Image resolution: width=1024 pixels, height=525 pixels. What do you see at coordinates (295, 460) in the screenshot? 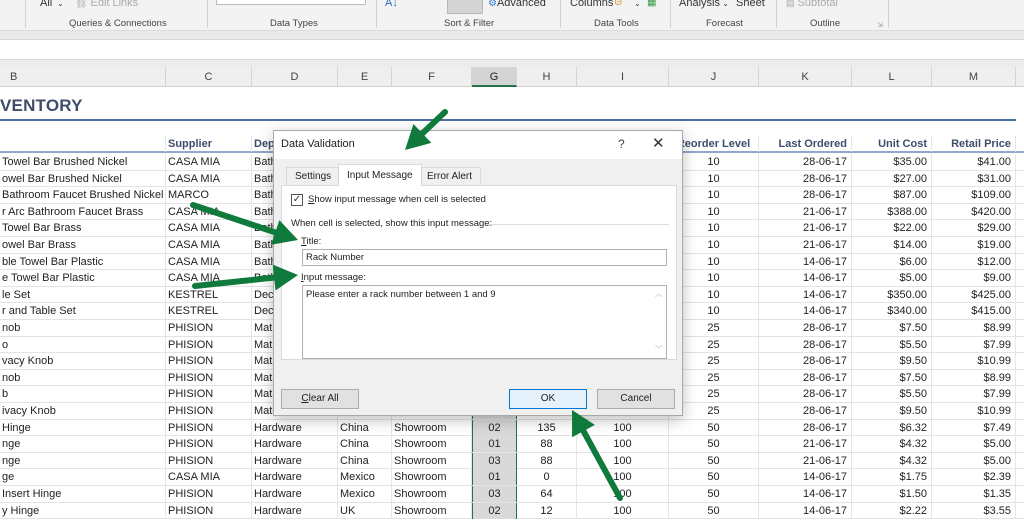
I see `cell-department: Hardware` at bounding box center [295, 460].